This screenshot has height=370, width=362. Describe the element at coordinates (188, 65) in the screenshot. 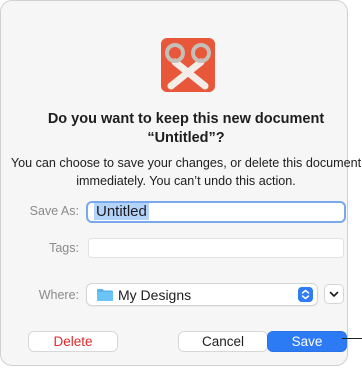

I see `scissors-app-icon` at that location.